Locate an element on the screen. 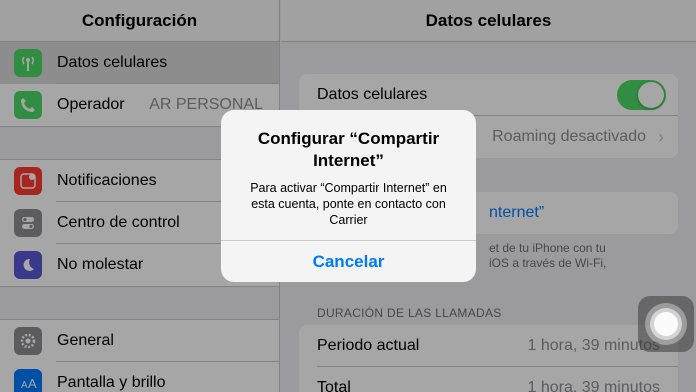  alert-button-bar: Cancelar is located at coordinates (348, 261).